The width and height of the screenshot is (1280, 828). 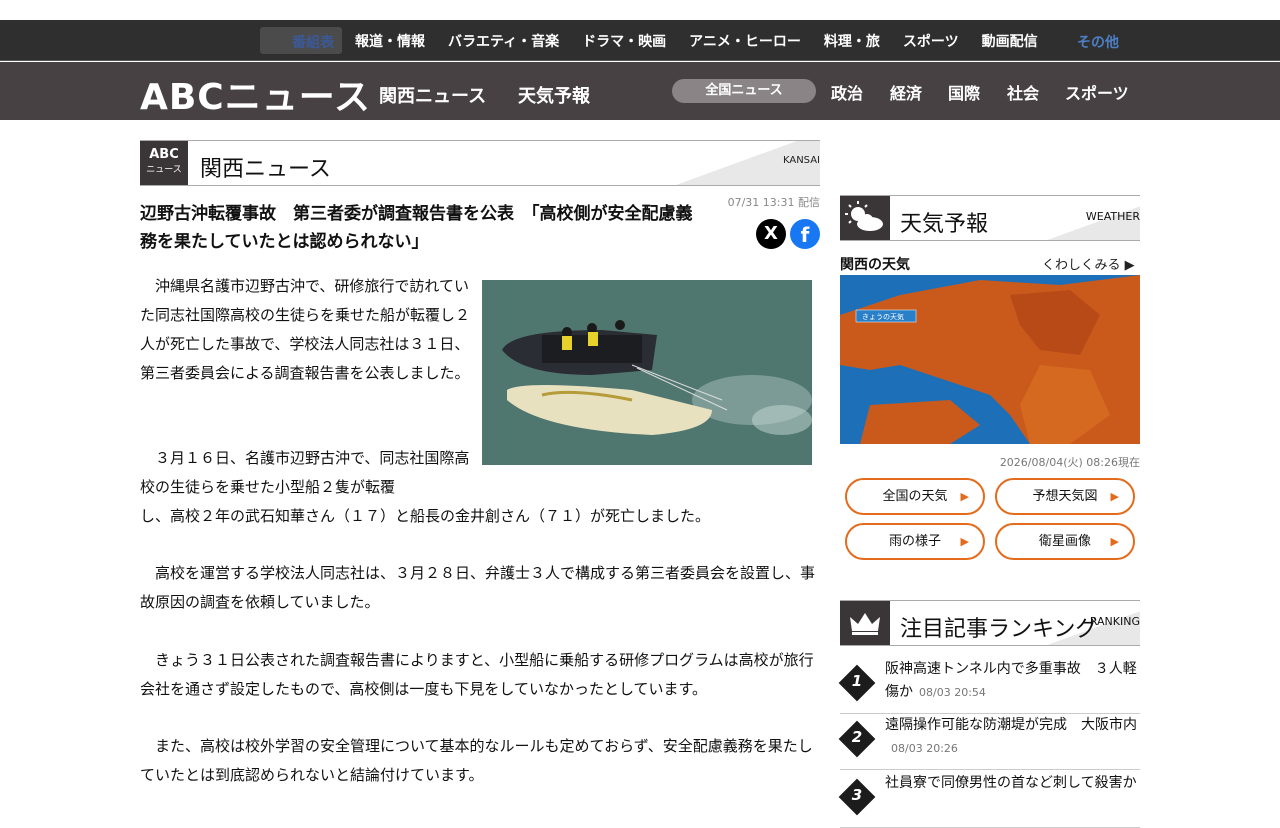 I want to click on weather-more-link: くわしくみる ▶, so click(x=1088, y=263).